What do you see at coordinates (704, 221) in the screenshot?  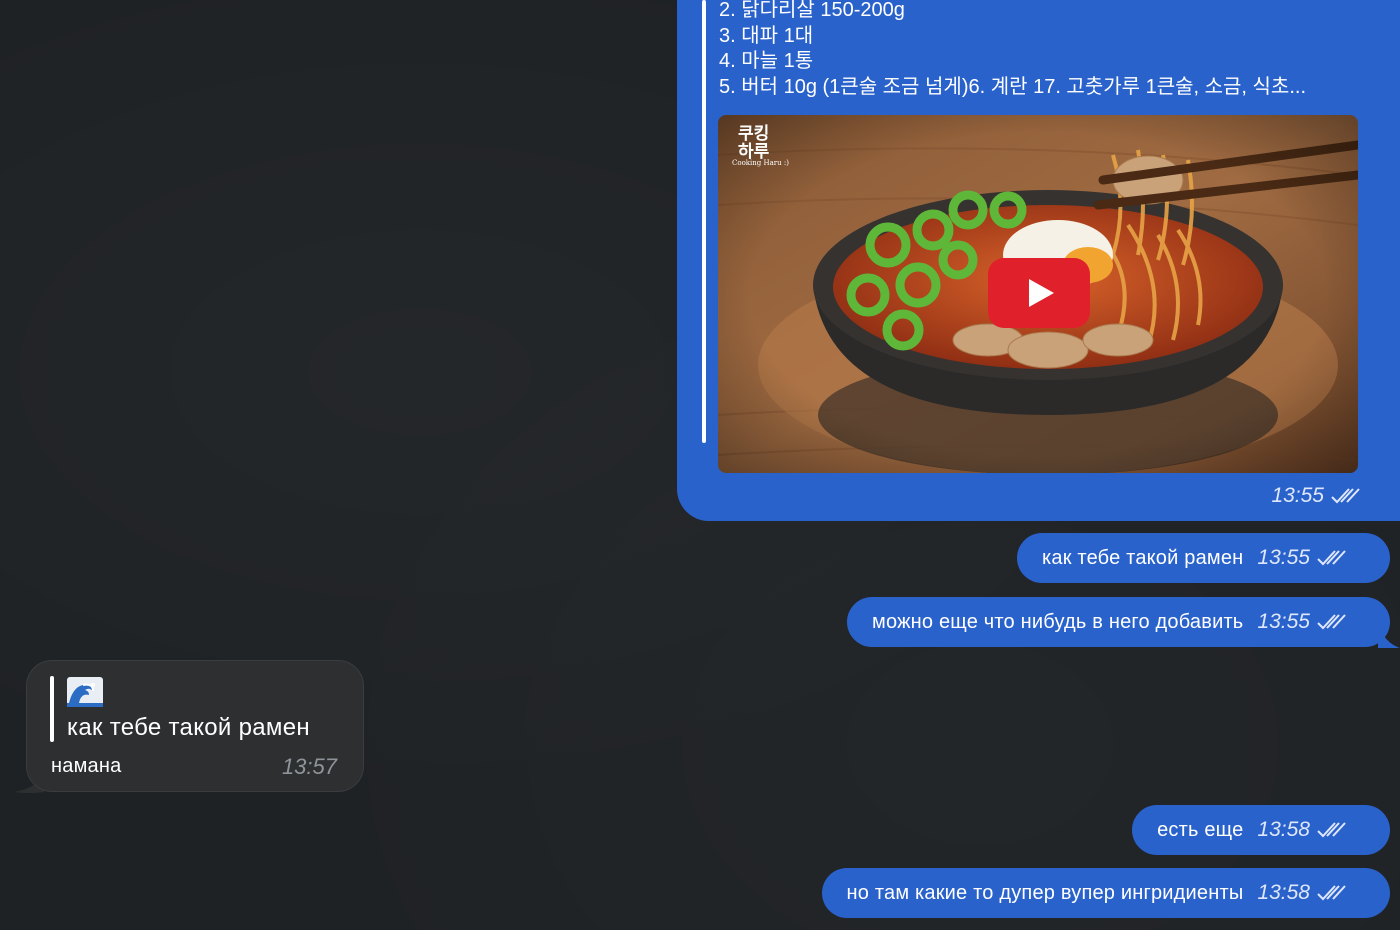 I see `preview-quote-bar` at bounding box center [704, 221].